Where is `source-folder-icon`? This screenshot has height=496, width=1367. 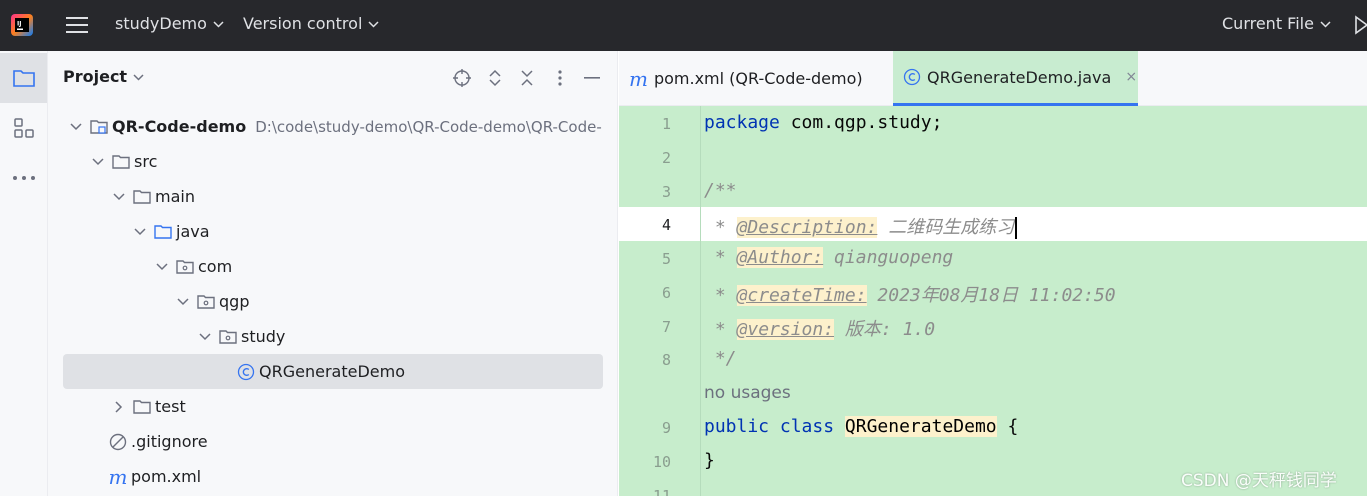 source-folder-icon is located at coordinates (163, 232).